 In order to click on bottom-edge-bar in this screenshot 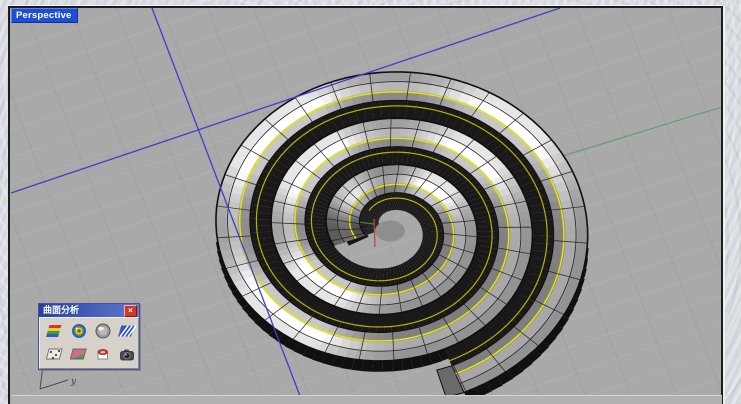, I will do `click(366, 399)`.